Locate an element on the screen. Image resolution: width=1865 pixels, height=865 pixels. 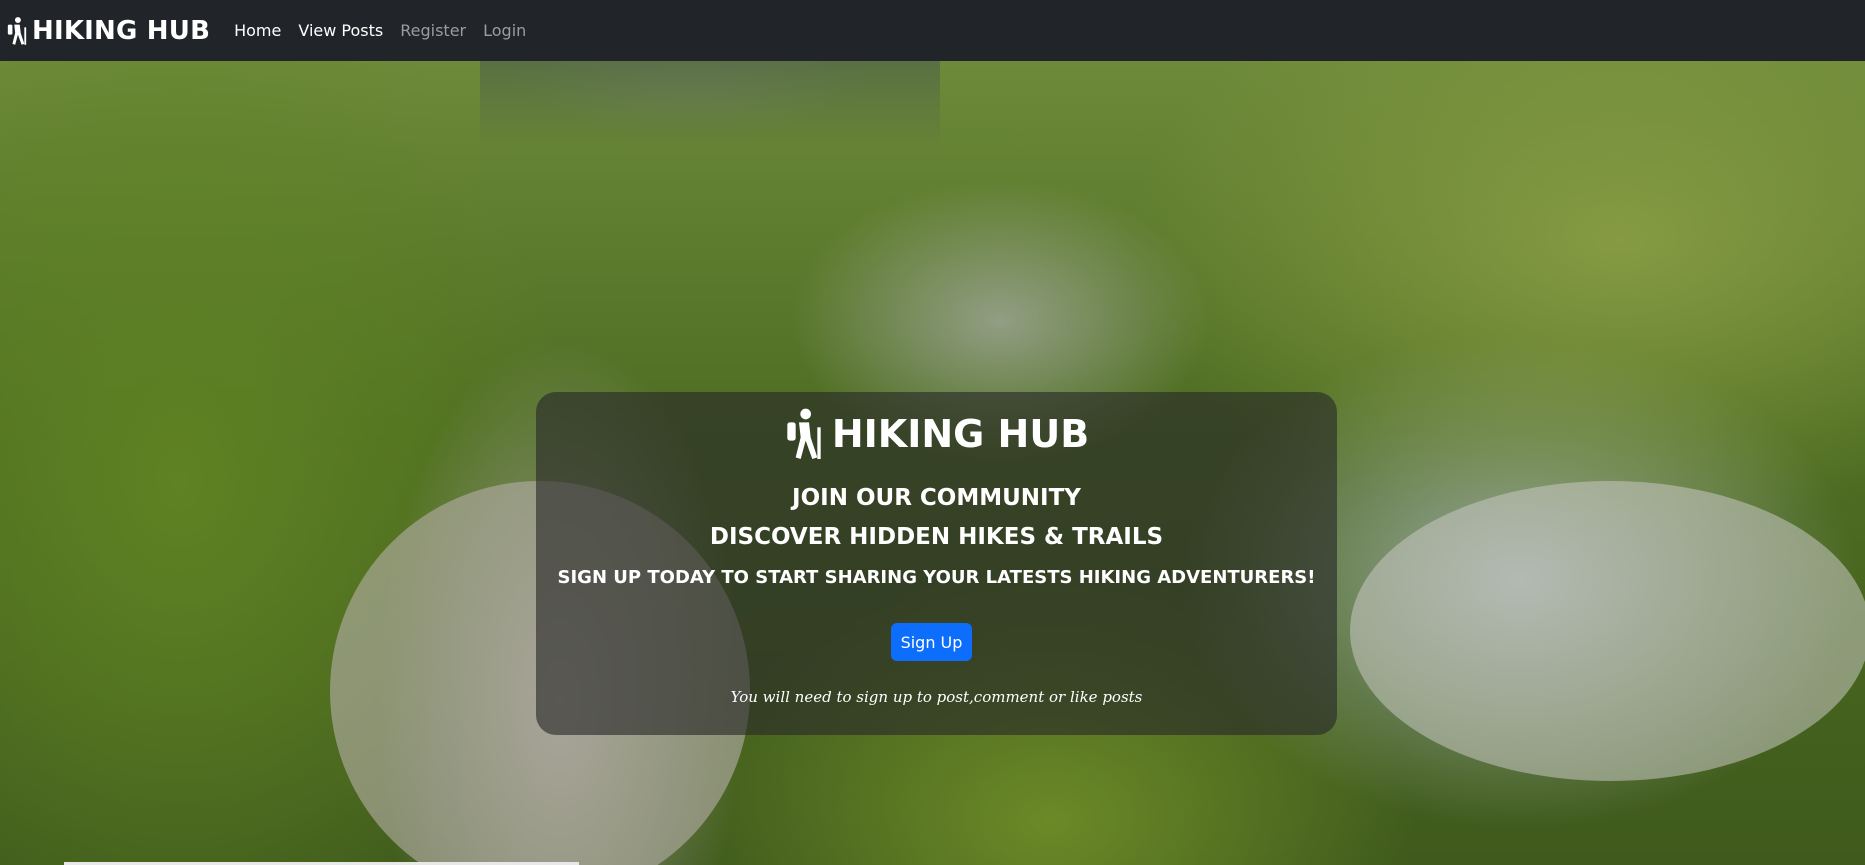
mountain-ridge is located at coordinates (710, 106).